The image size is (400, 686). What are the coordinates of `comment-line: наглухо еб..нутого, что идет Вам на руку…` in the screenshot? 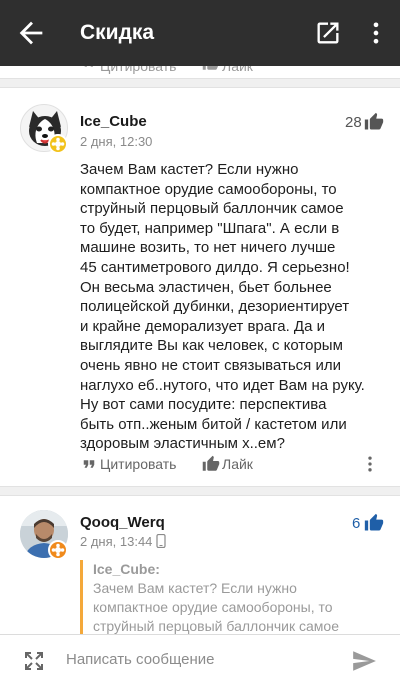 It's located at (222, 385).